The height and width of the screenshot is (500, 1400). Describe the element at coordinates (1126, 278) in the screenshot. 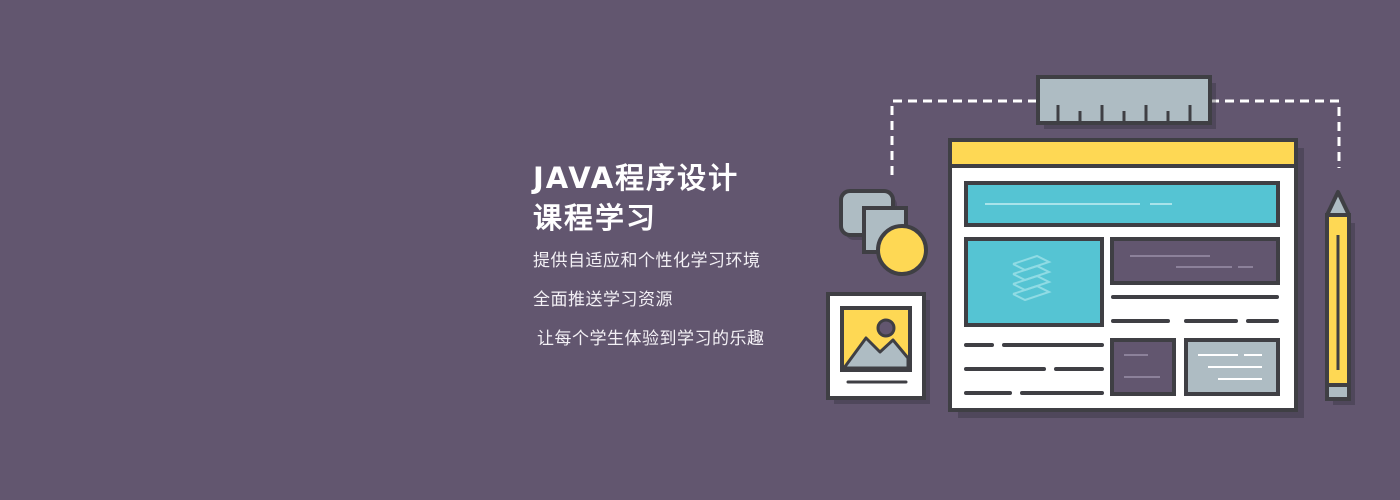

I see `browser-window-icon` at that location.